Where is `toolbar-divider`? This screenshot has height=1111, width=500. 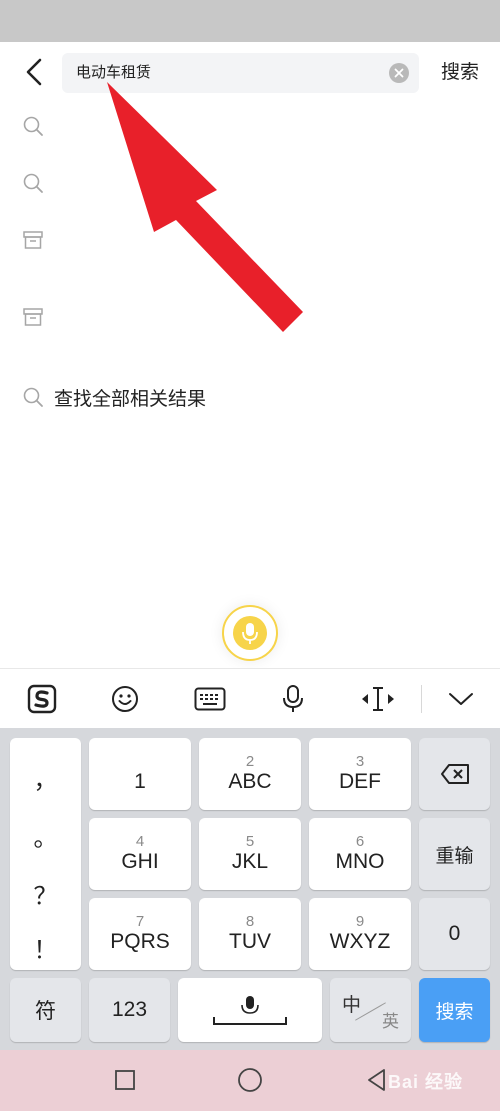
toolbar-divider is located at coordinates (421, 699).